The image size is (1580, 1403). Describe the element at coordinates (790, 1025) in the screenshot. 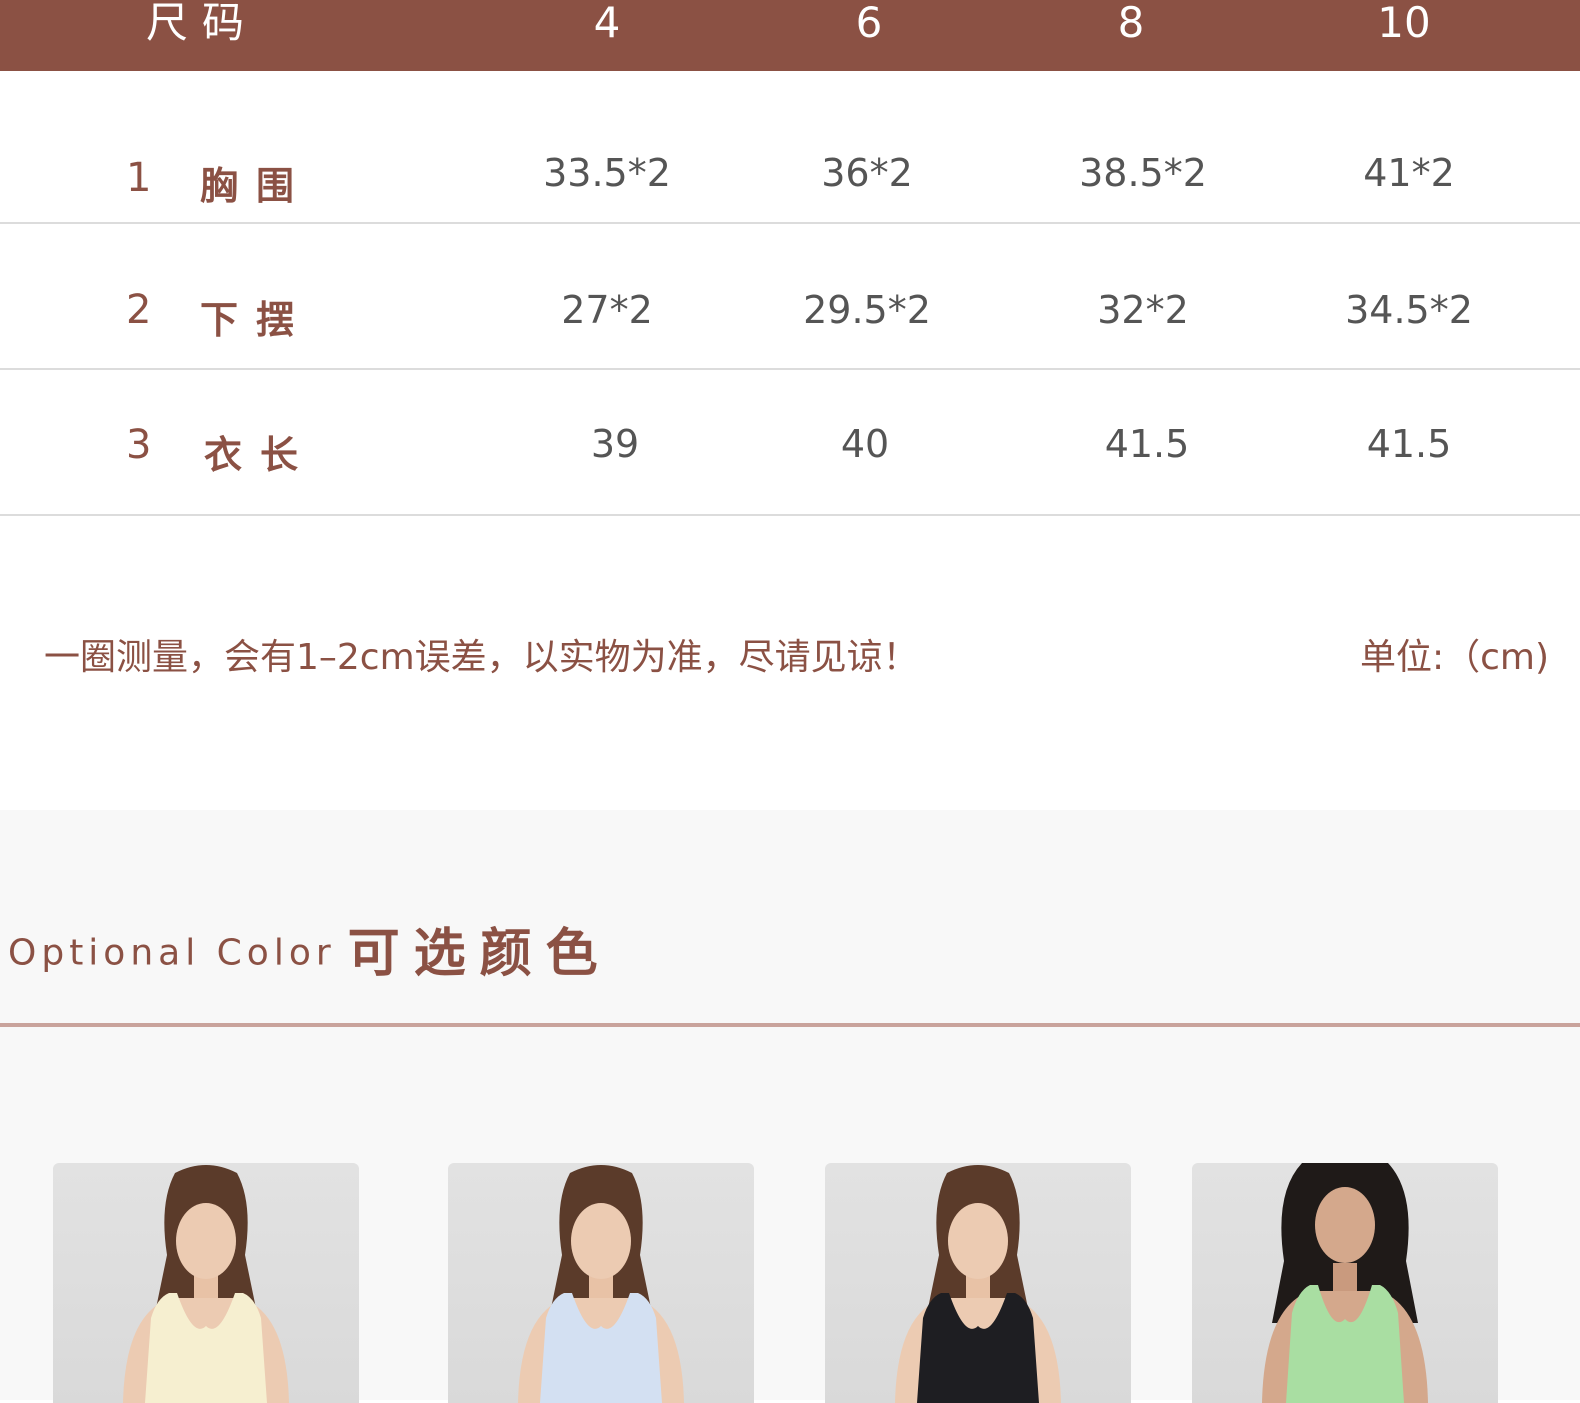

I see `section-divider` at that location.